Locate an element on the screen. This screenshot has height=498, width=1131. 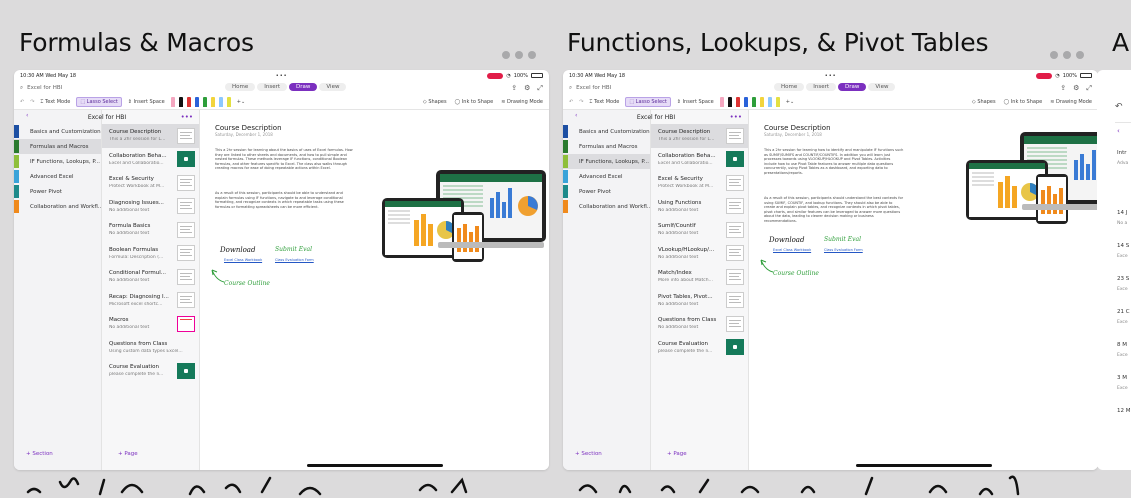
section-item: Basics and Customization is located at coordinates (606, 131).